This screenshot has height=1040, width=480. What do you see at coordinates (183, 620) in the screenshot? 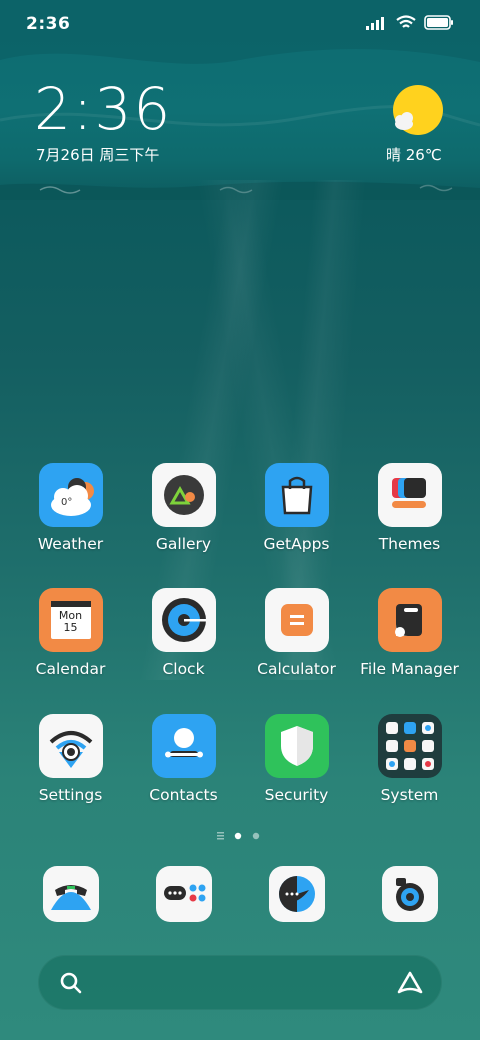
I see `clock-icon` at bounding box center [183, 620].